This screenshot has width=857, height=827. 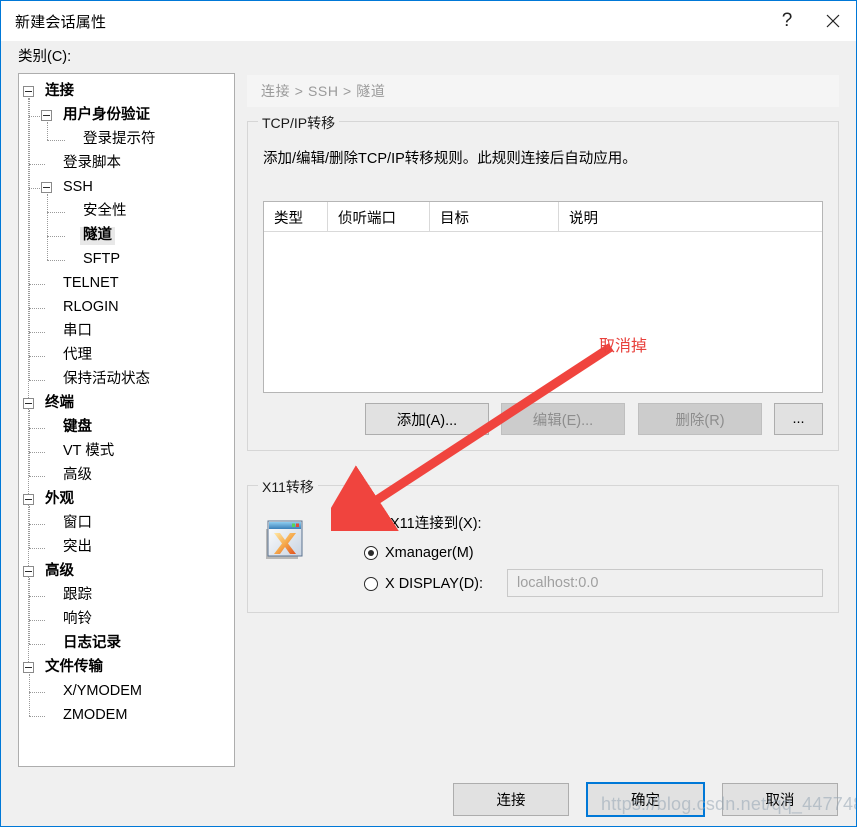 What do you see at coordinates (833, 21) in the screenshot?
I see `close-icon` at bounding box center [833, 21].